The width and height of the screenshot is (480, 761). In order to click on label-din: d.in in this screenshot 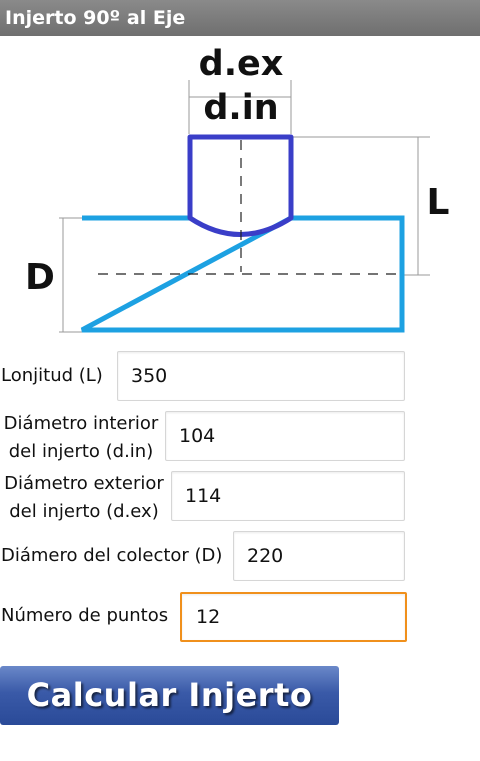, I will do `click(240, 108)`.